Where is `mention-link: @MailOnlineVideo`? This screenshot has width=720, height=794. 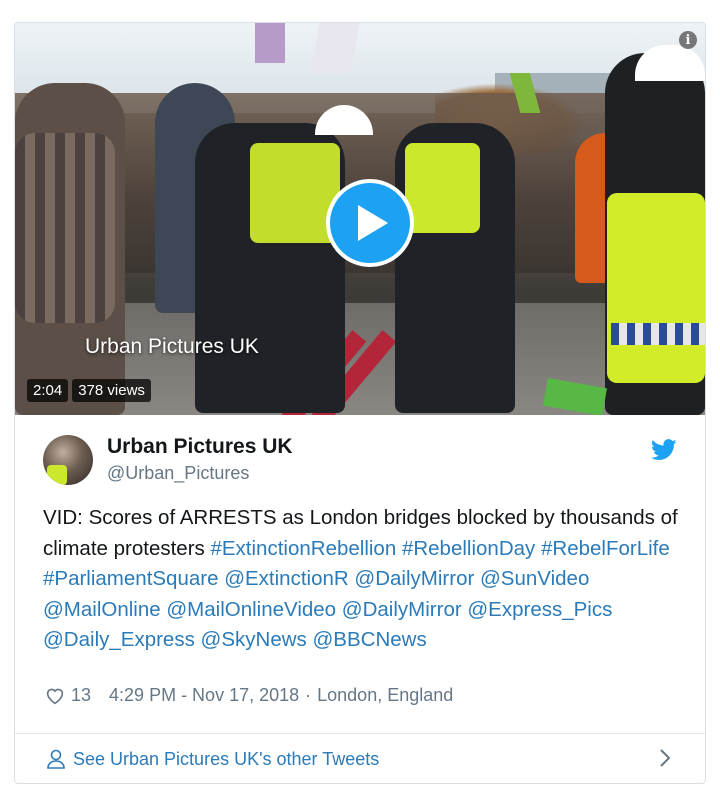
mention-link: @MailOnlineVideo is located at coordinates (251, 609).